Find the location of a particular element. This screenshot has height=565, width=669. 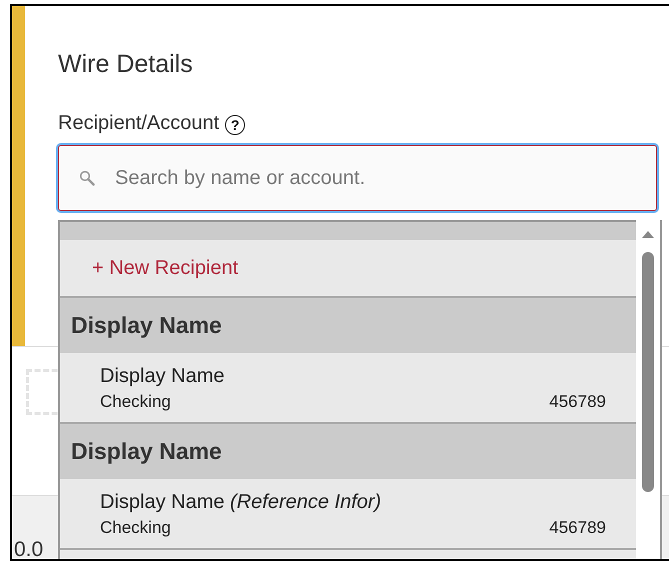

field-label: Recipient/Account is located at coordinates (139, 123).